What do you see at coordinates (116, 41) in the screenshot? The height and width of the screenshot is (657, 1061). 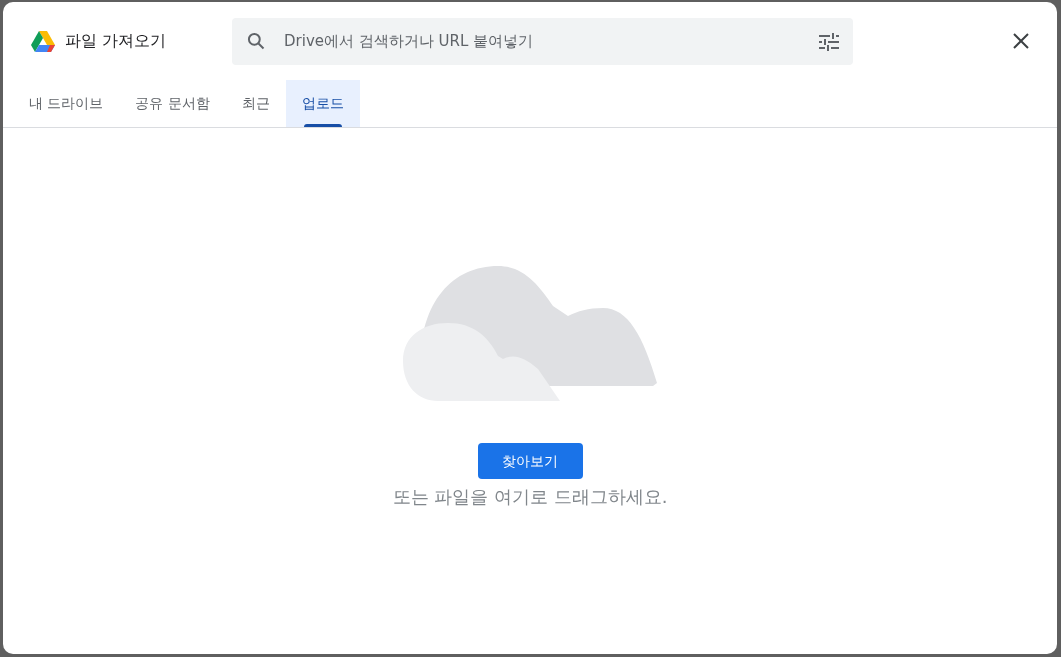 I see `dialog-title: 파일 가져오기` at bounding box center [116, 41].